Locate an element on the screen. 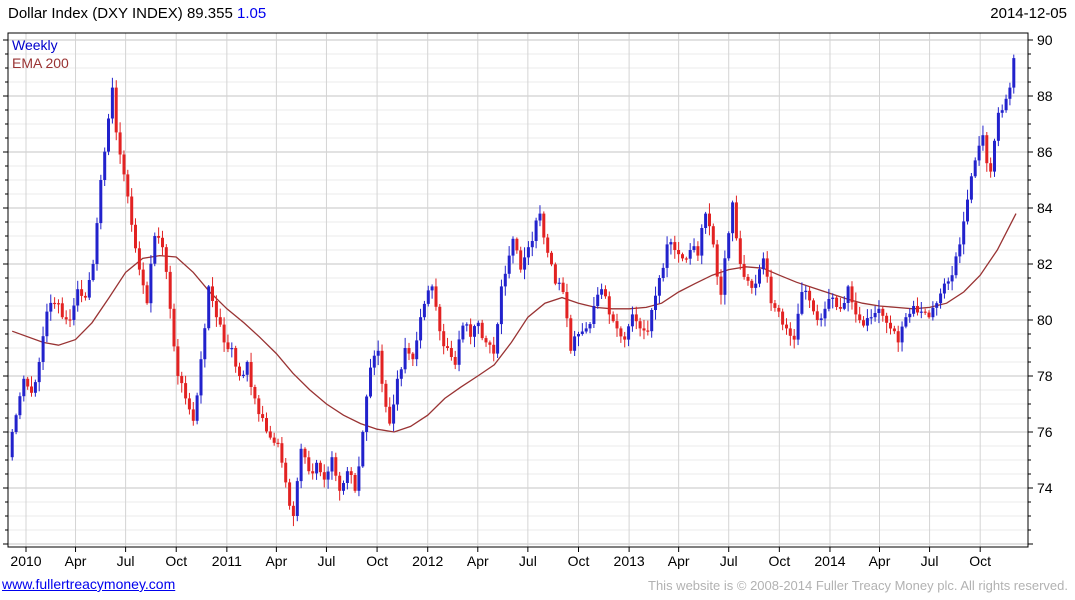  x-axis-label: 2014 is located at coordinates (829, 561).